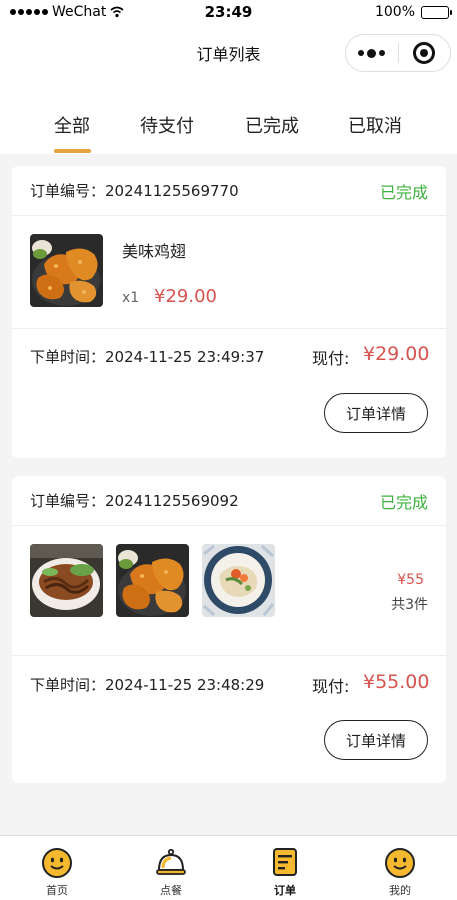 This screenshot has height=900, width=457. I want to click on order-time: 下单时间：2024-11-25 23:49:37, so click(147, 356).